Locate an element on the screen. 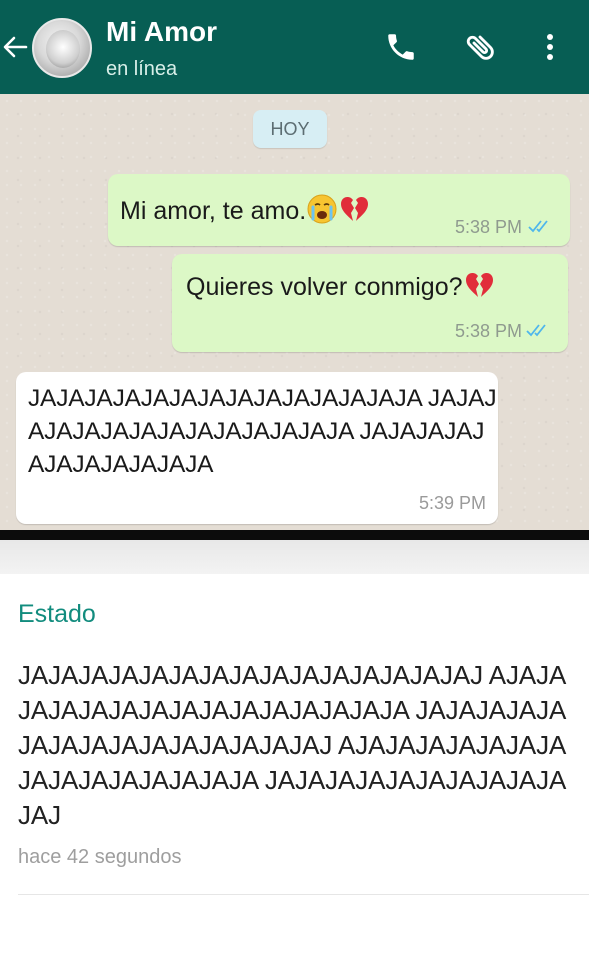 This screenshot has width=589, height=960. phone-icon is located at coordinates (401, 47).